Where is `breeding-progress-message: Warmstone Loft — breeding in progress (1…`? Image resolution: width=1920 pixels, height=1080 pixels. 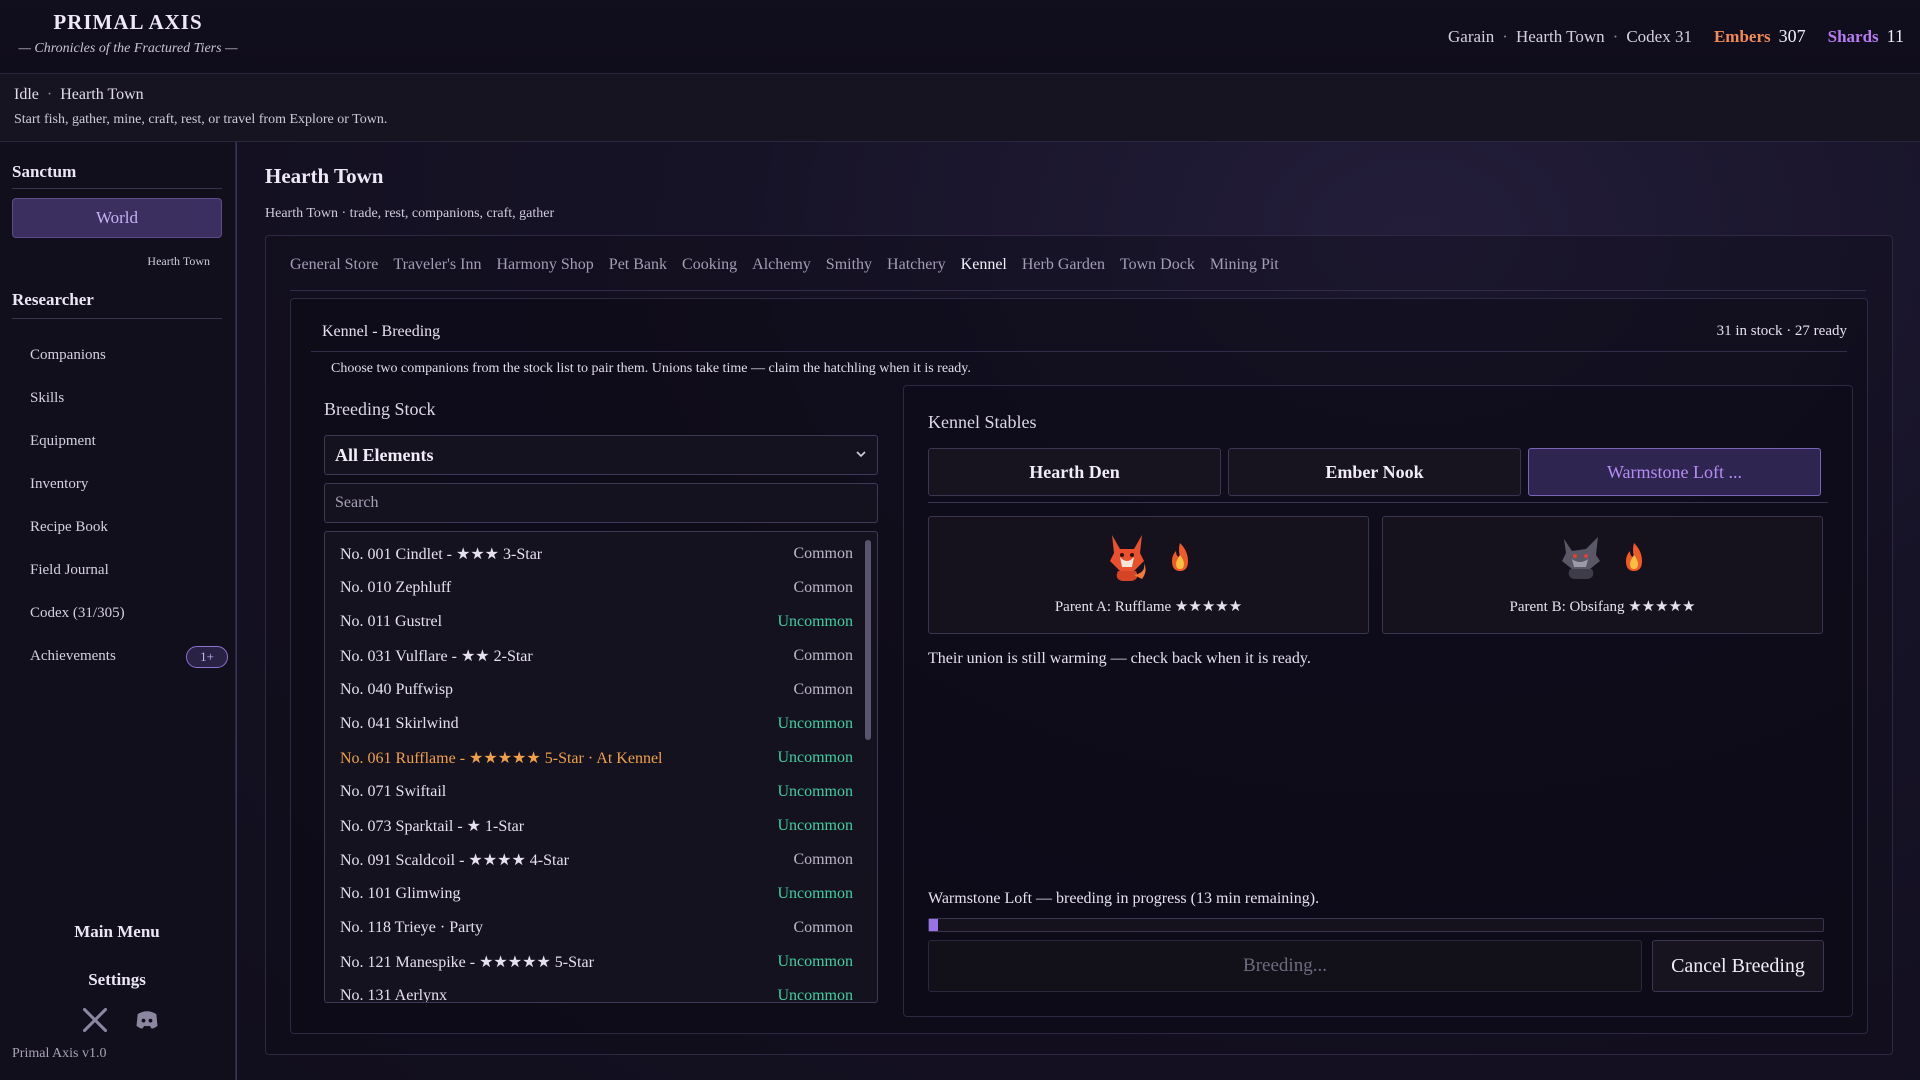 breeding-progress-message: Warmstone Loft — breeding in progress (1… is located at coordinates (1124, 898).